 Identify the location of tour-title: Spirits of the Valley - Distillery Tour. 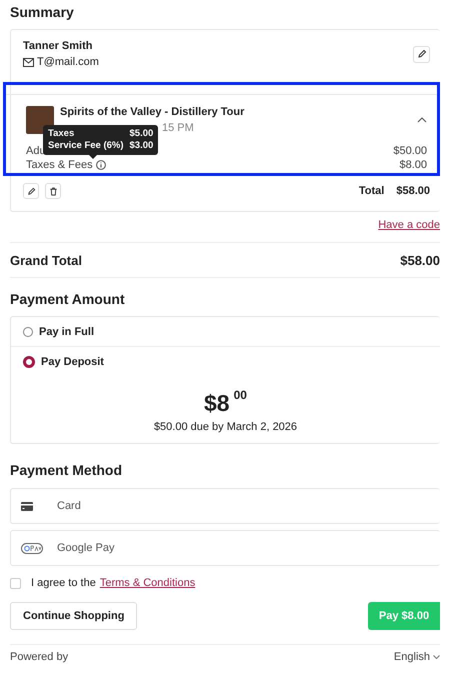
(153, 112).